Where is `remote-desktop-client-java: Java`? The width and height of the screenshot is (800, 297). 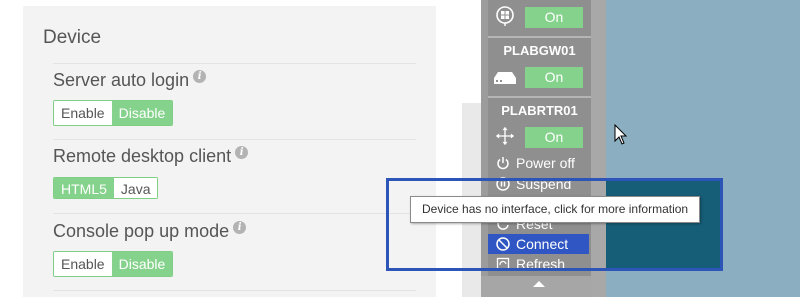 remote-desktop-client-java: Java is located at coordinates (135, 188).